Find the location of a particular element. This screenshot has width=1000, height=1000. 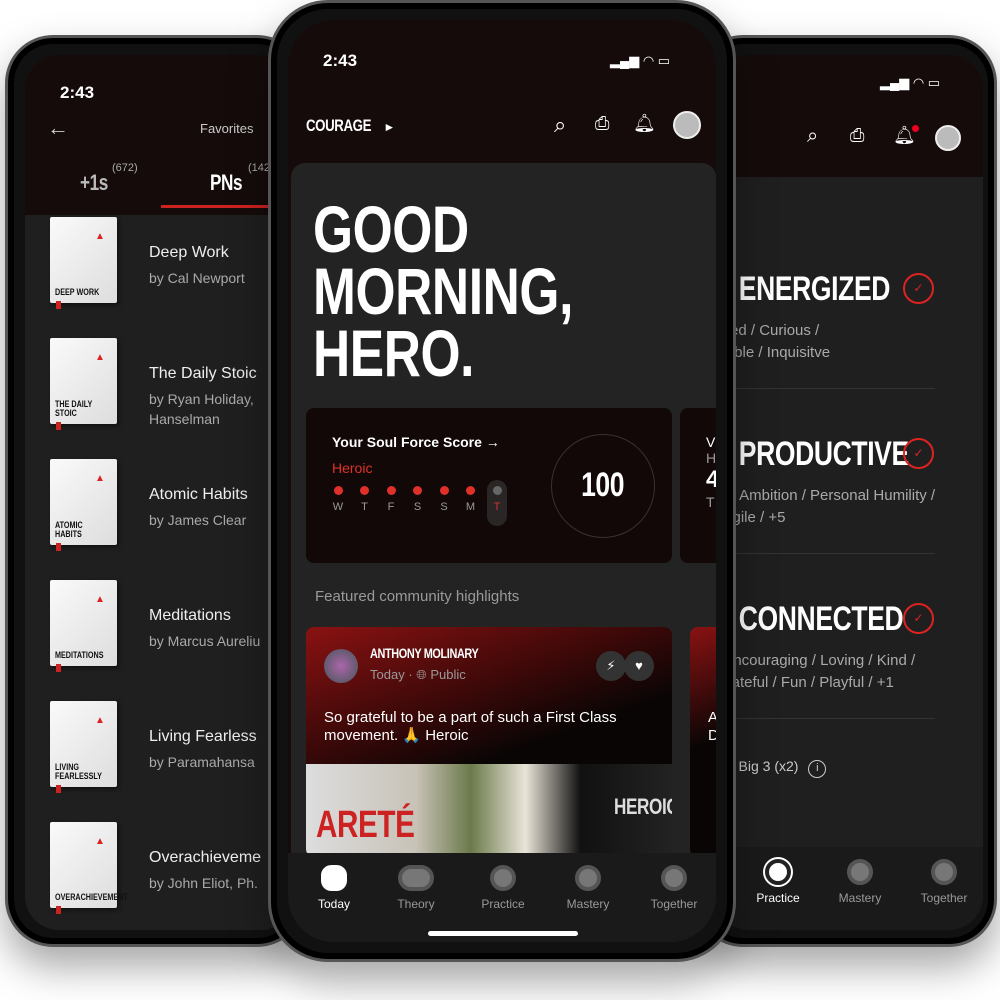

score-value: 100 is located at coordinates (603, 485).